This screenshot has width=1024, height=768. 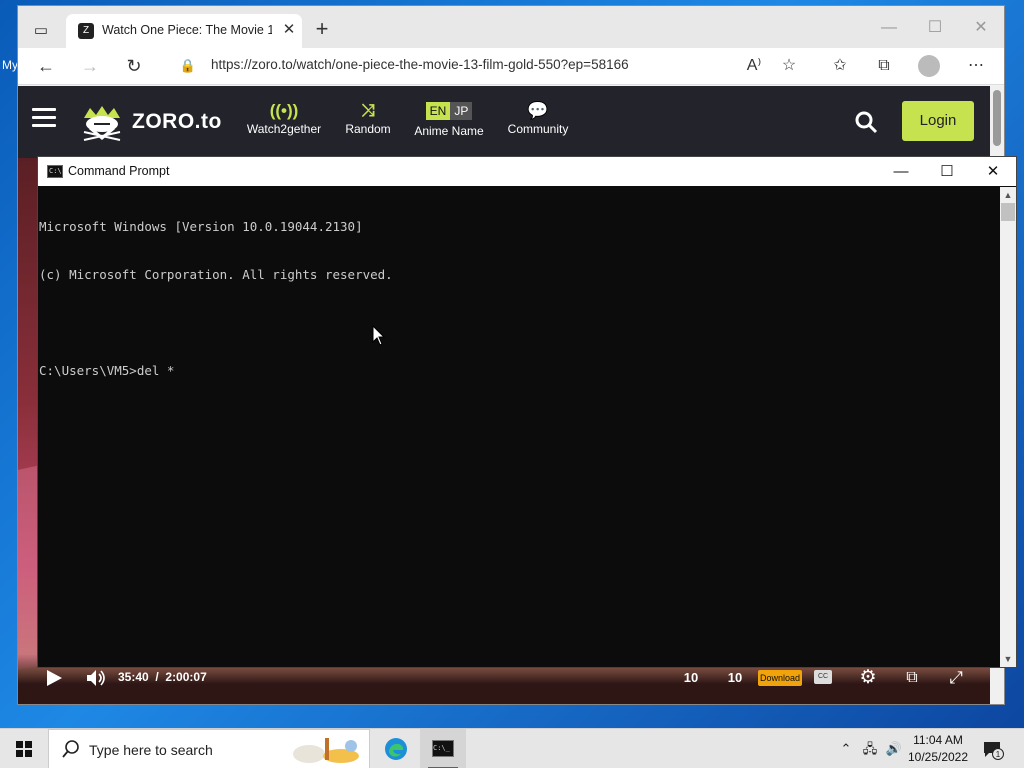 What do you see at coordinates (188, 66) in the screenshot?
I see `lock-icon: 🔒` at bounding box center [188, 66].